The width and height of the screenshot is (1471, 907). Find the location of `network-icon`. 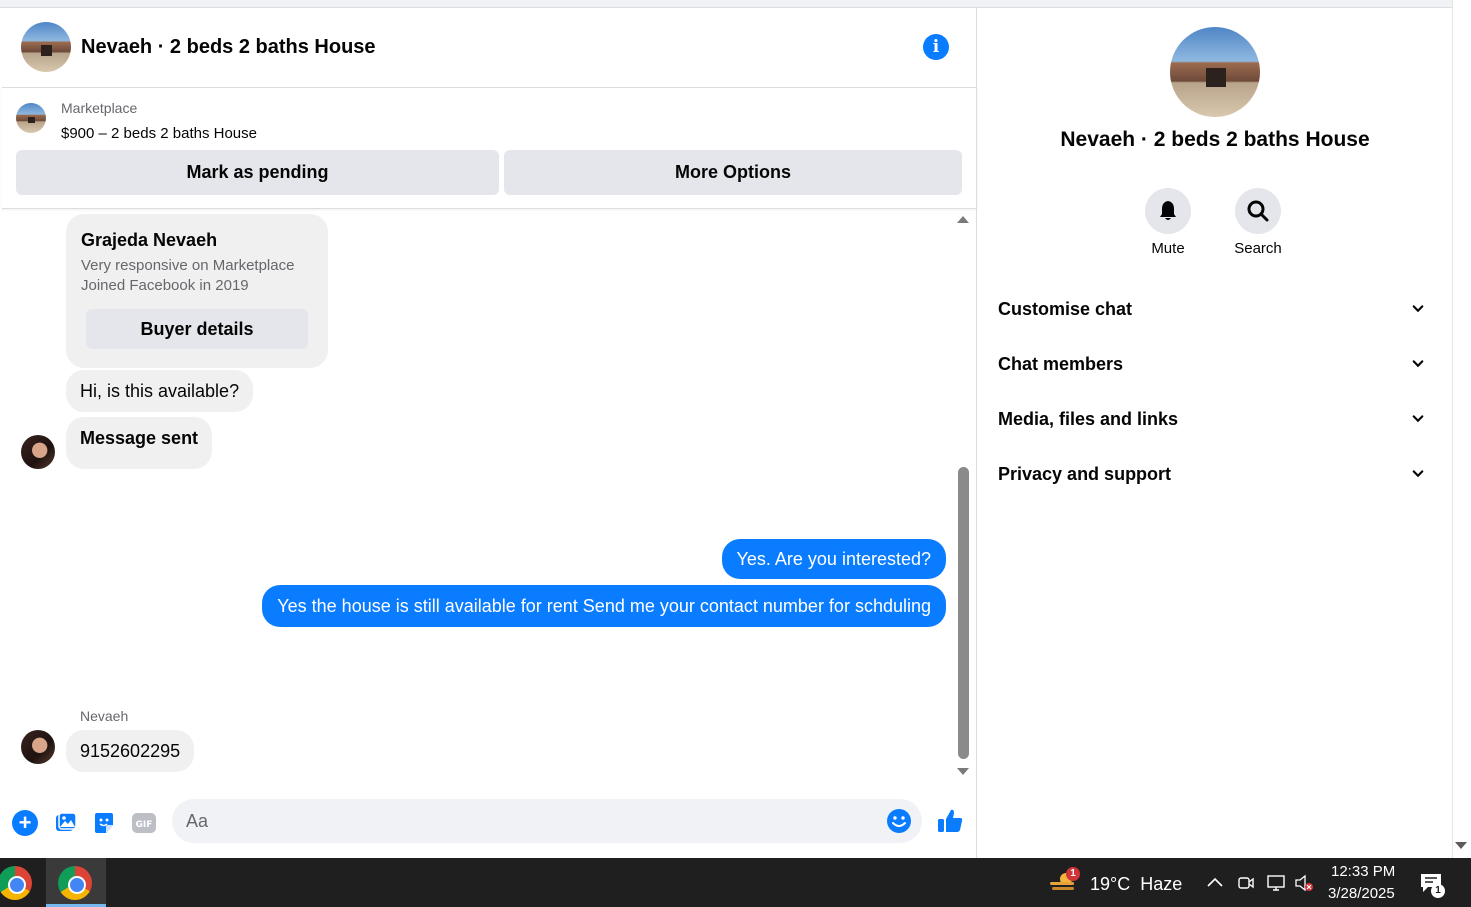

network-icon is located at coordinates (1276, 883).